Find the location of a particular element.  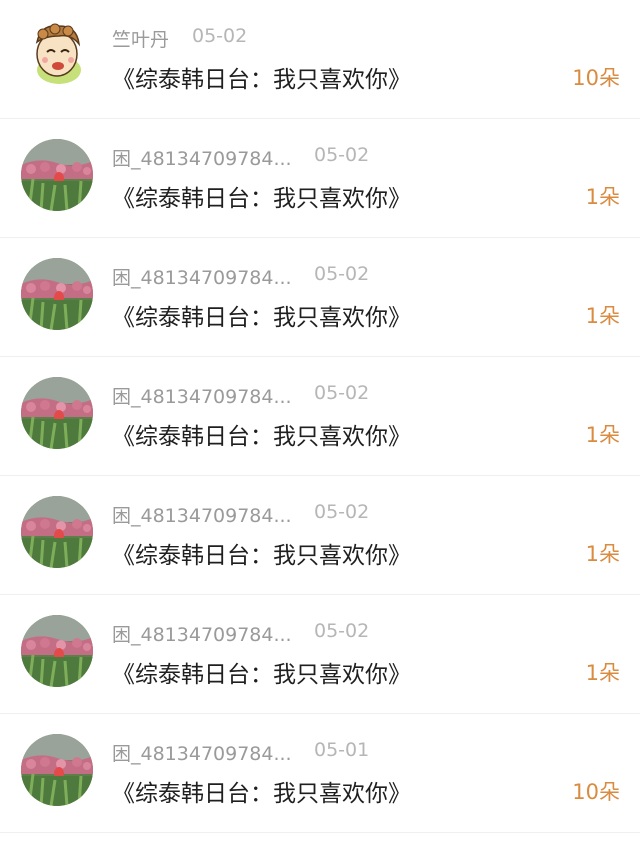

gift-date: 05-01 is located at coordinates (342, 750).